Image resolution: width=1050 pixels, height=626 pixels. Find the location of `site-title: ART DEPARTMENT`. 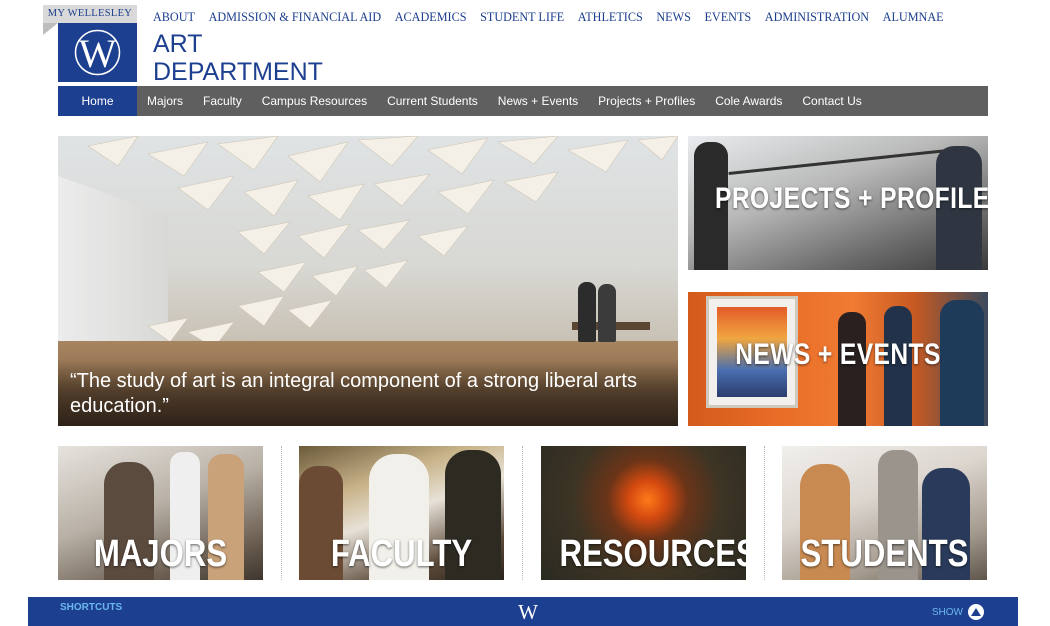

site-title: ART DEPARTMENT is located at coordinates (238, 58).